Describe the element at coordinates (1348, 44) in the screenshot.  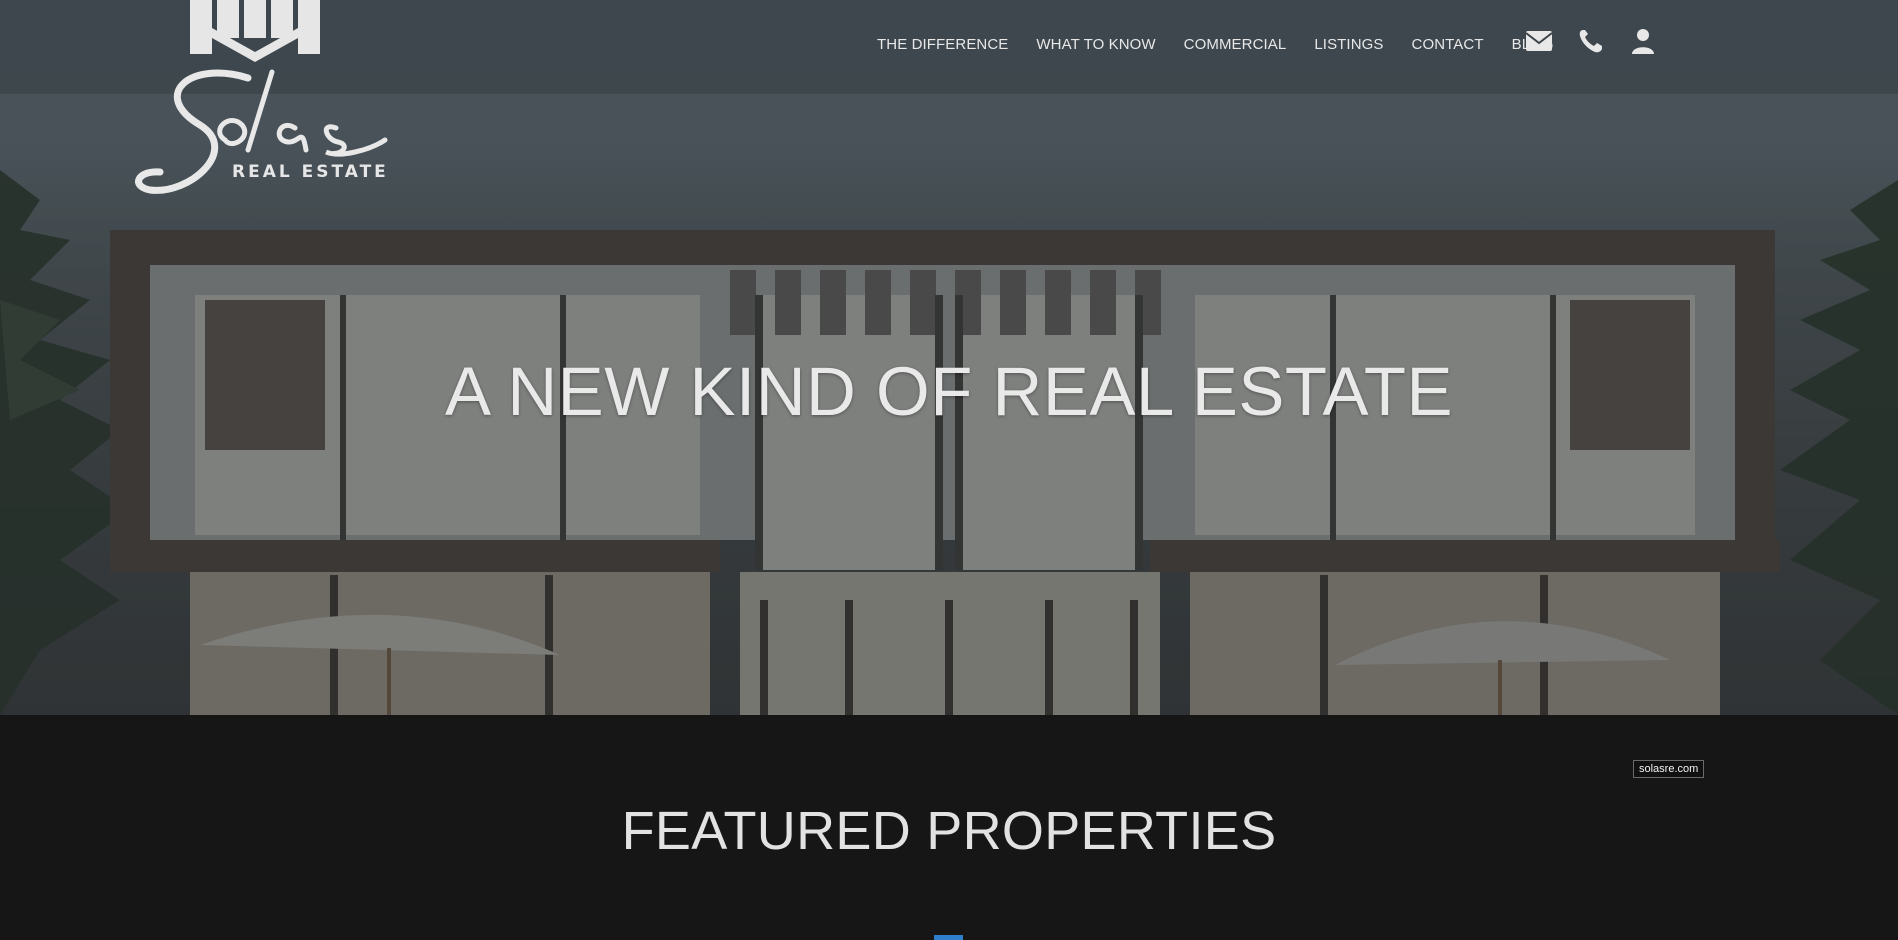
I see `nav-listings: LISTINGS` at that location.